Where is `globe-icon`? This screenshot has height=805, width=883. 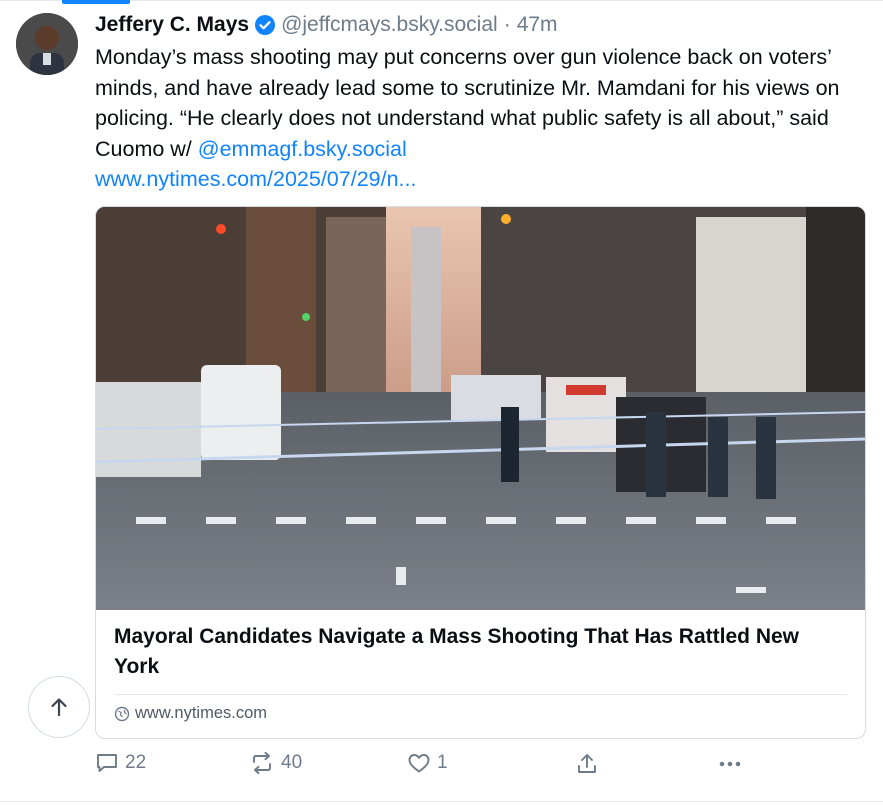
globe-icon is located at coordinates (122, 713).